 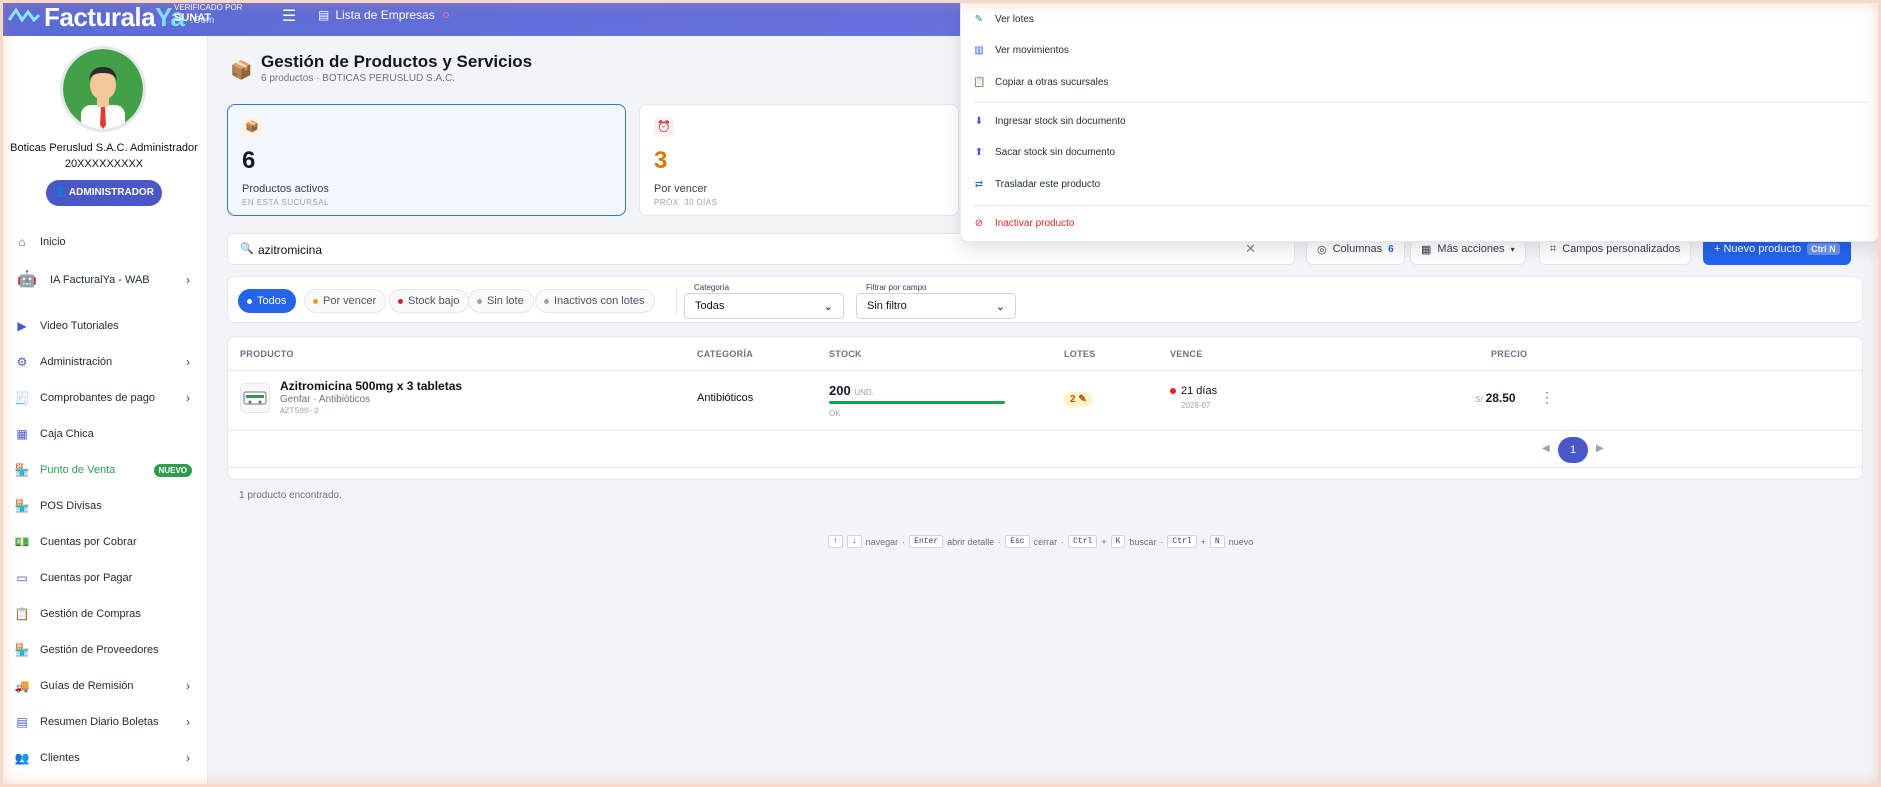 What do you see at coordinates (1186, 354) in the screenshot?
I see `column-header-vence: VENCE` at bounding box center [1186, 354].